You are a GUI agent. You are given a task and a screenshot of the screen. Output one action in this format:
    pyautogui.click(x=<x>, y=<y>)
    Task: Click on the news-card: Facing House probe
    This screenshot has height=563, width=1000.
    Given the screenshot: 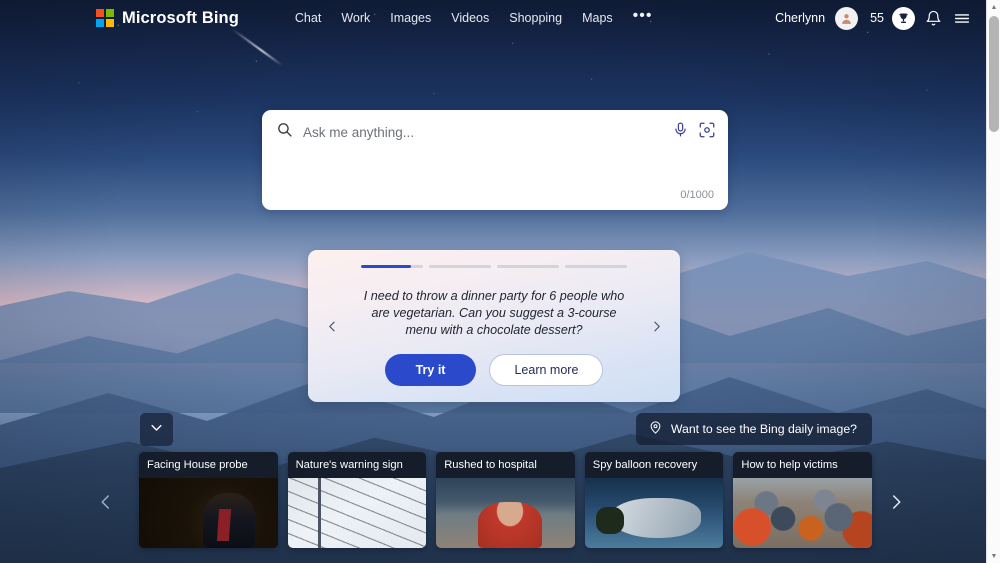 What is the action you would take?
    pyautogui.click(x=208, y=500)
    